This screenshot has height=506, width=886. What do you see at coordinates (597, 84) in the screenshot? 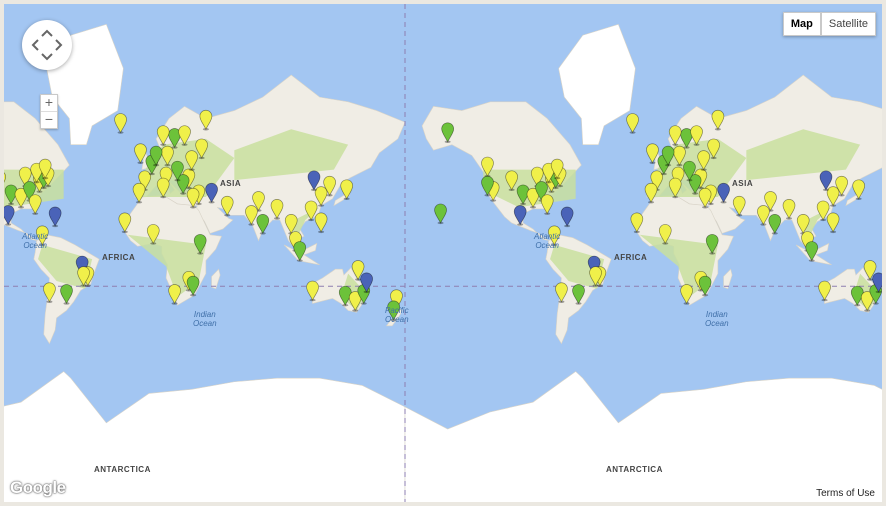
I see `landmass-greenland` at bounding box center [597, 84].